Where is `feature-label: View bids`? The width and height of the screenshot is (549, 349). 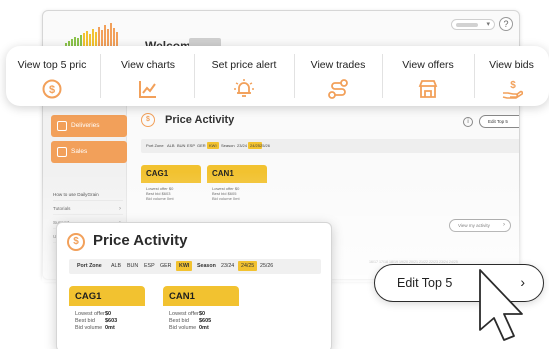
feature-label: View bids is located at coordinates (511, 65).